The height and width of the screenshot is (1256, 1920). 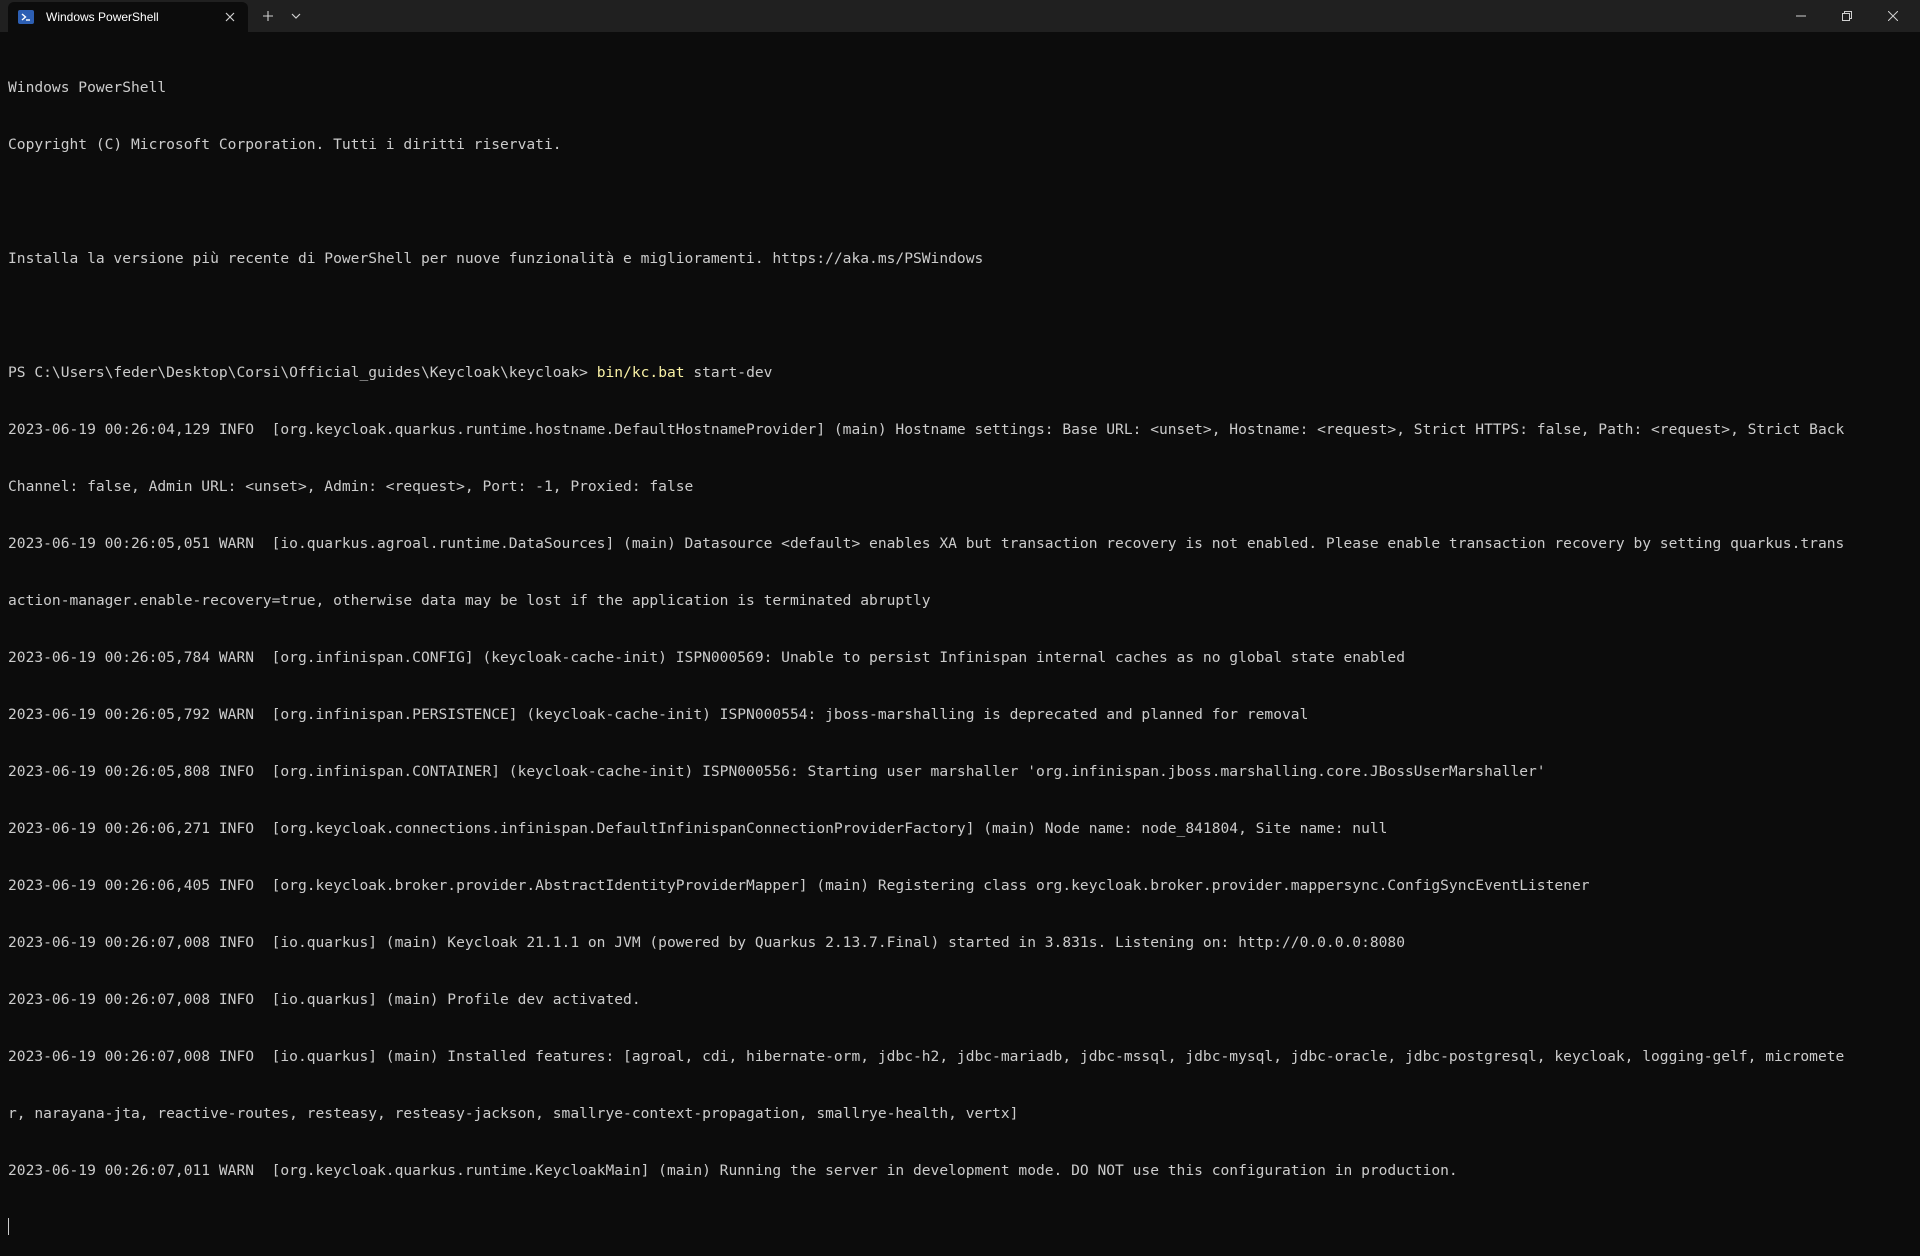 What do you see at coordinates (960, 1227) in the screenshot?
I see `input-line` at bounding box center [960, 1227].